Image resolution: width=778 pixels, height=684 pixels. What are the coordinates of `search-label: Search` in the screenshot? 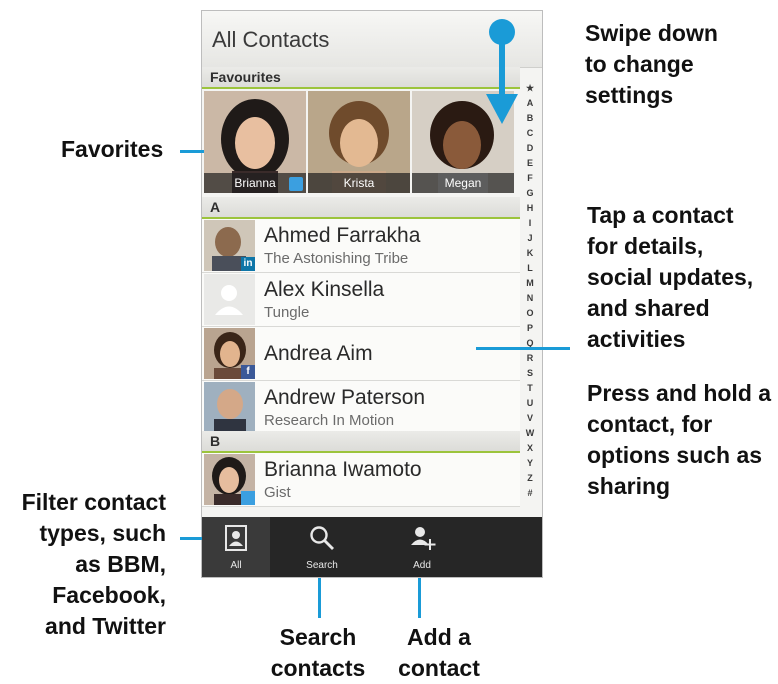 It's located at (322, 565).